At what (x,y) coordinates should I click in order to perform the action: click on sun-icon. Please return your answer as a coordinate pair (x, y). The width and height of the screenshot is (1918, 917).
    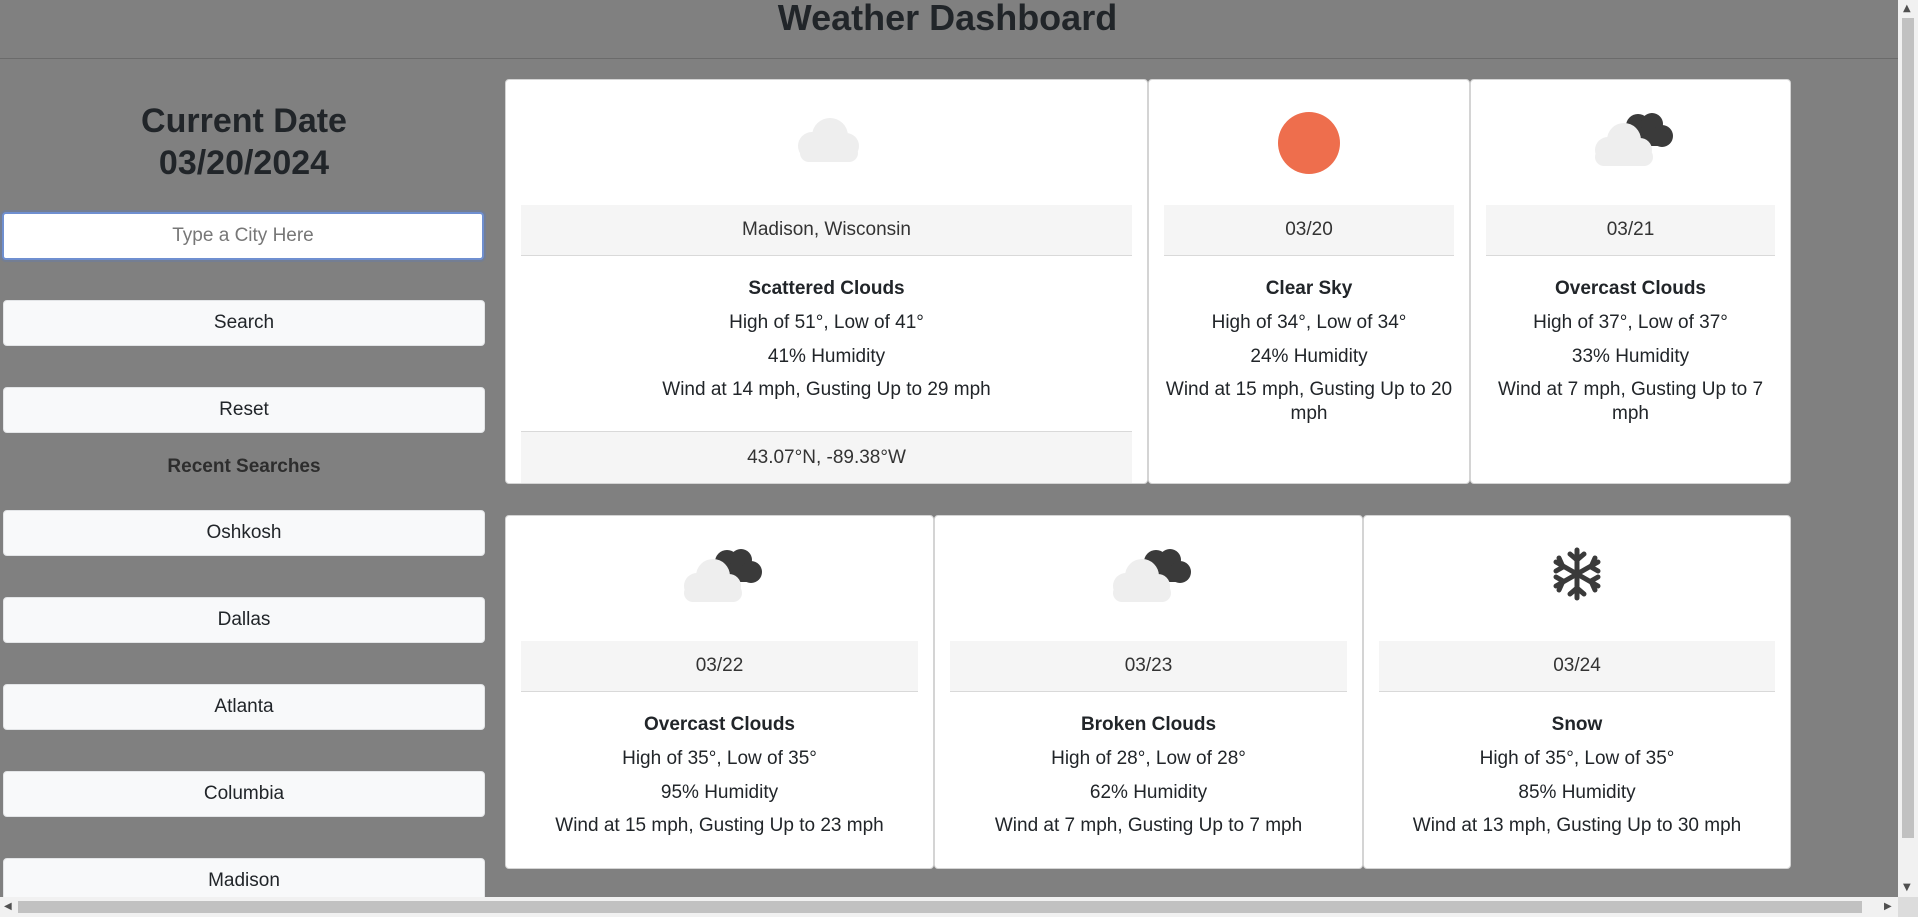
    Looking at the image, I should click on (1309, 143).